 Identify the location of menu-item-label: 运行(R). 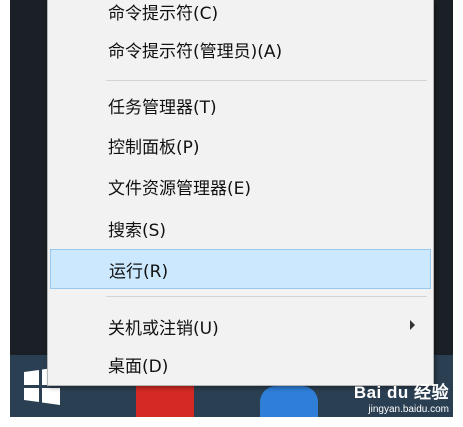
(139, 271).